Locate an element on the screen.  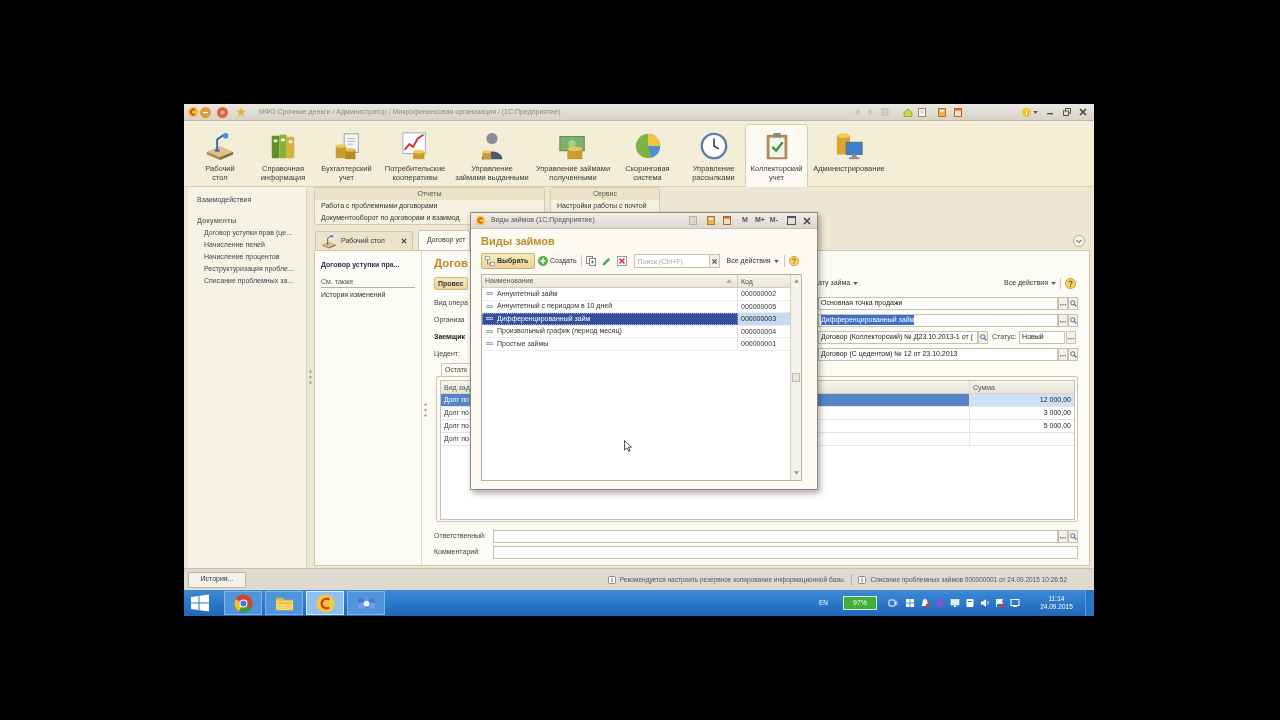
star-icon is located at coordinates (241, 112).